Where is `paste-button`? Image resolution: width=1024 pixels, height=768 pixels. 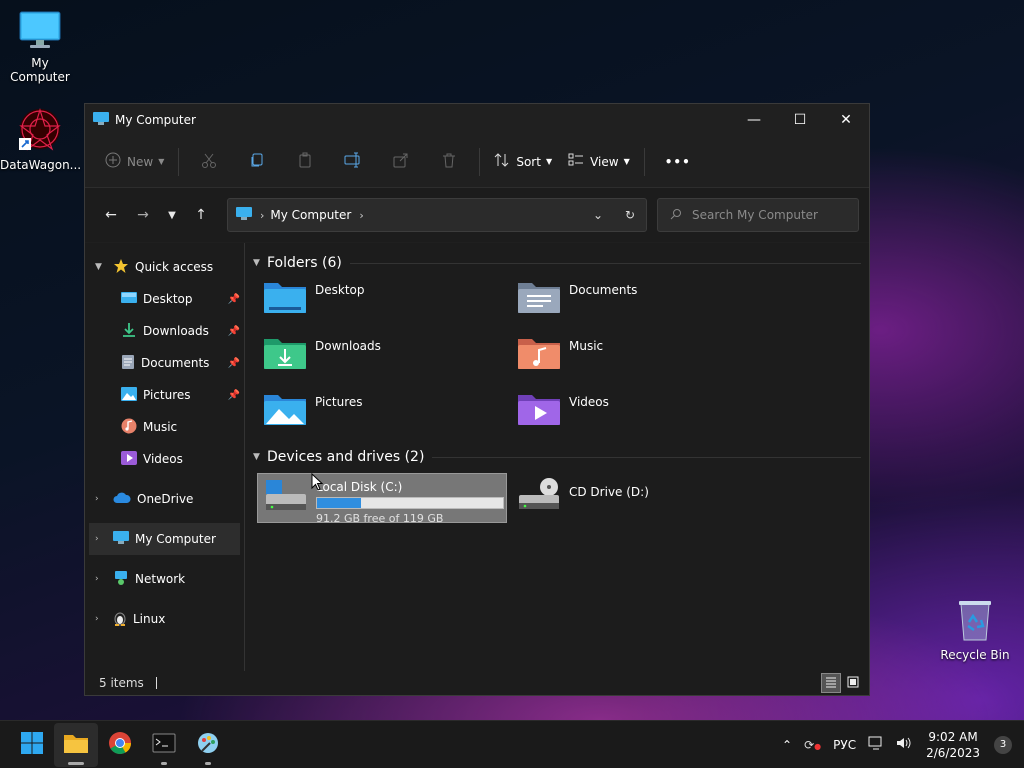 paste-button is located at coordinates (305, 162).